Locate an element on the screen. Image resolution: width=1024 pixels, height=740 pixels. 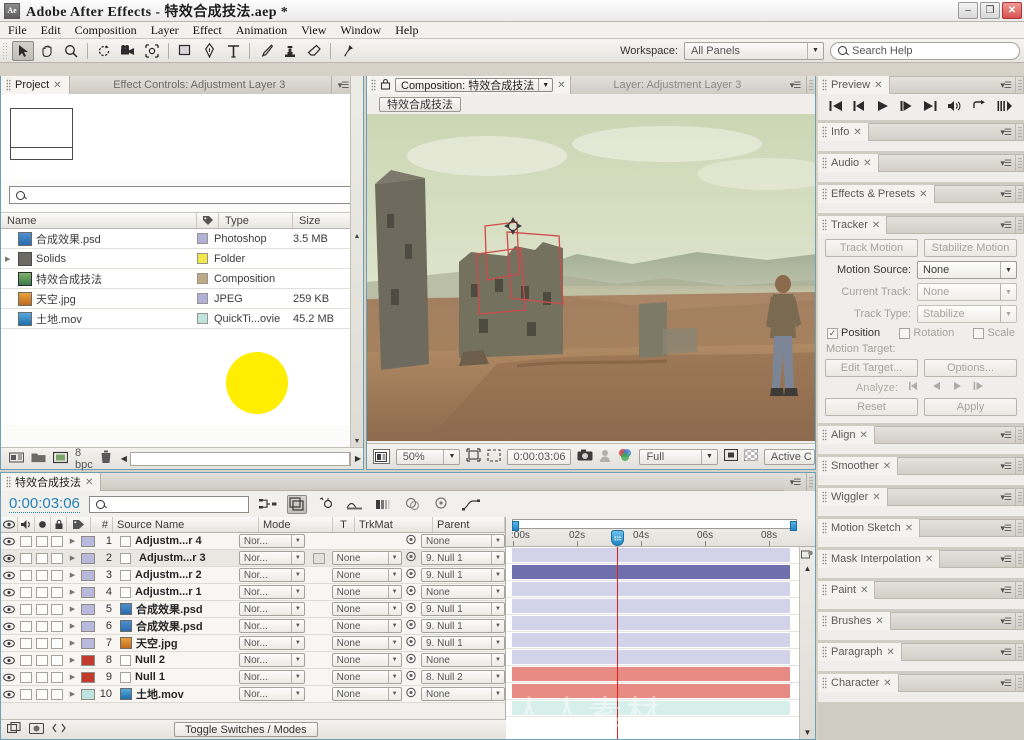
menu-item-edit: Edit is located at coordinates (51, 30).